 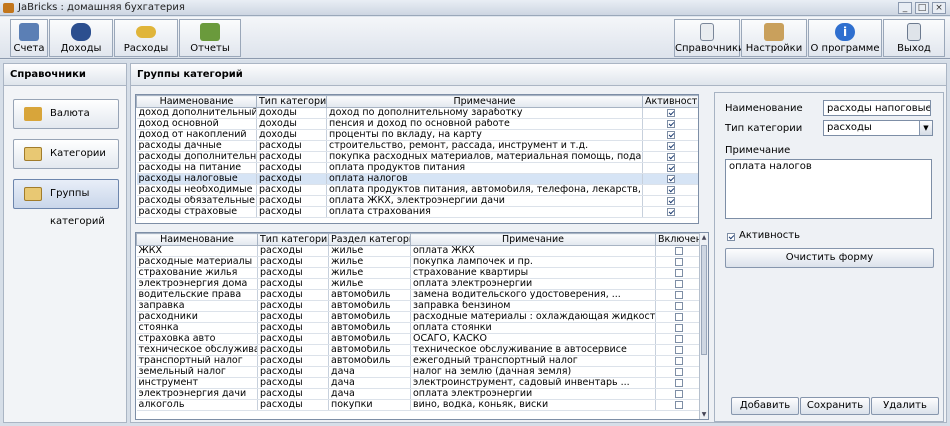 I want to click on scroll-down-icon: ▼, so click(x=704, y=414).